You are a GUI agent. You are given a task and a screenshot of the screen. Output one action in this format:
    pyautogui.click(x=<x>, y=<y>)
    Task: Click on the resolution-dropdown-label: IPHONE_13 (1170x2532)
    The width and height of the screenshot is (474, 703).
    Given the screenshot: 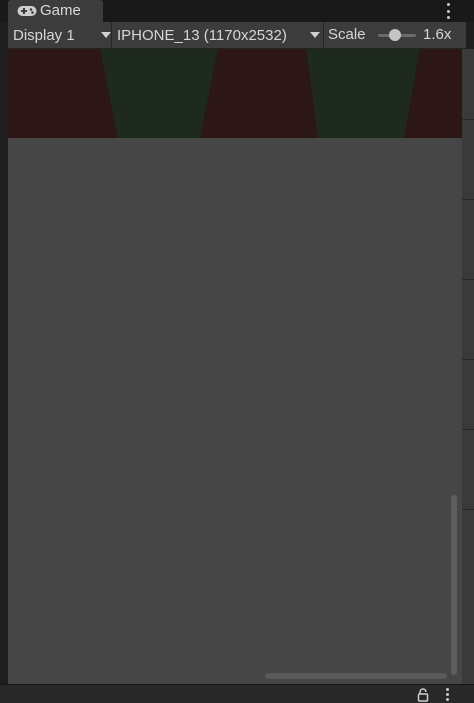 What is the action you would take?
    pyautogui.click(x=202, y=35)
    